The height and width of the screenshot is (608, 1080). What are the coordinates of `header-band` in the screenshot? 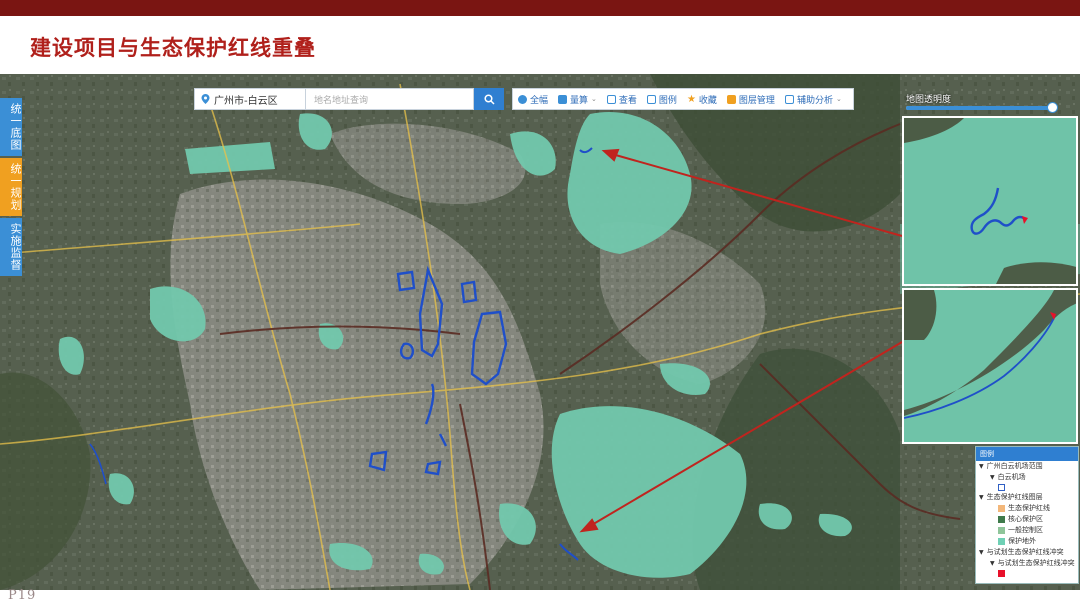 It's located at (540, 8).